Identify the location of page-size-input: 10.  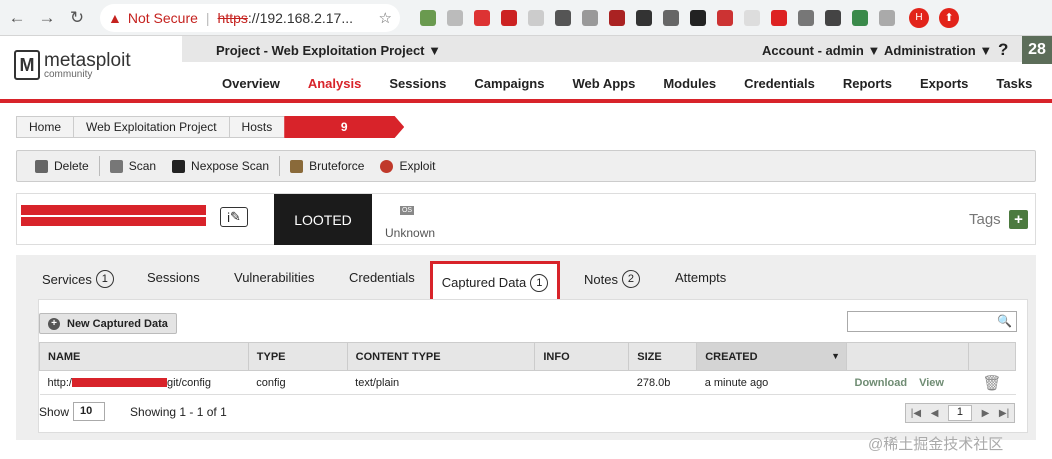
(89, 411).